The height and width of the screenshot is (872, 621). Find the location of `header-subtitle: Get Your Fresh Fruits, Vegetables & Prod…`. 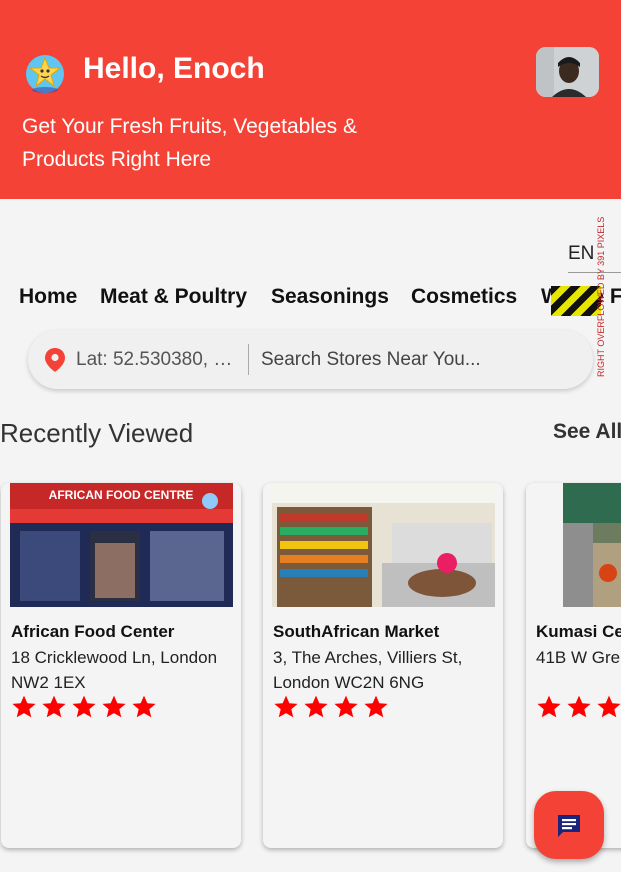

header-subtitle: Get Your Fresh Fruits, Vegetables & Prod… is located at coordinates (190, 143).